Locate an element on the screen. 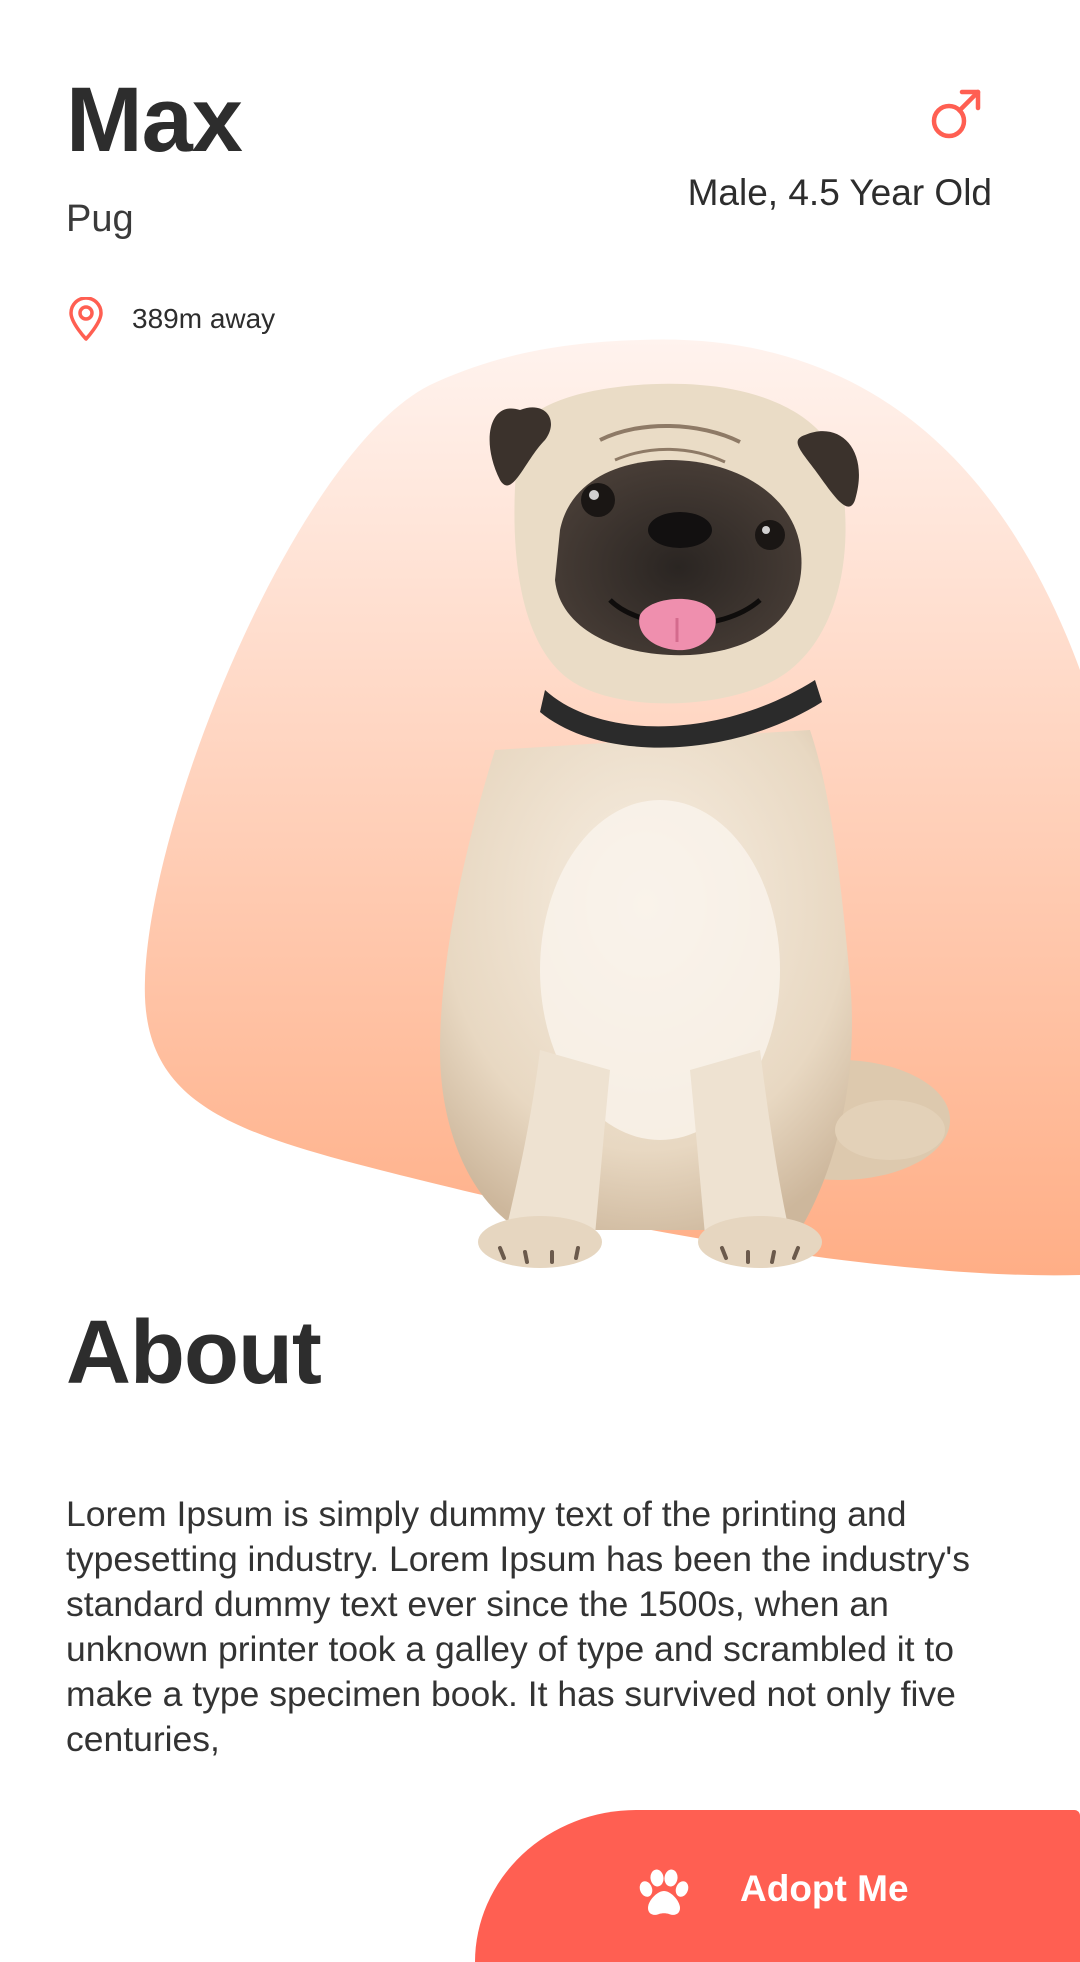 The width and height of the screenshot is (1080, 1962). adopt-me-button: Adopt Me is located at coordinates (777, 1886).